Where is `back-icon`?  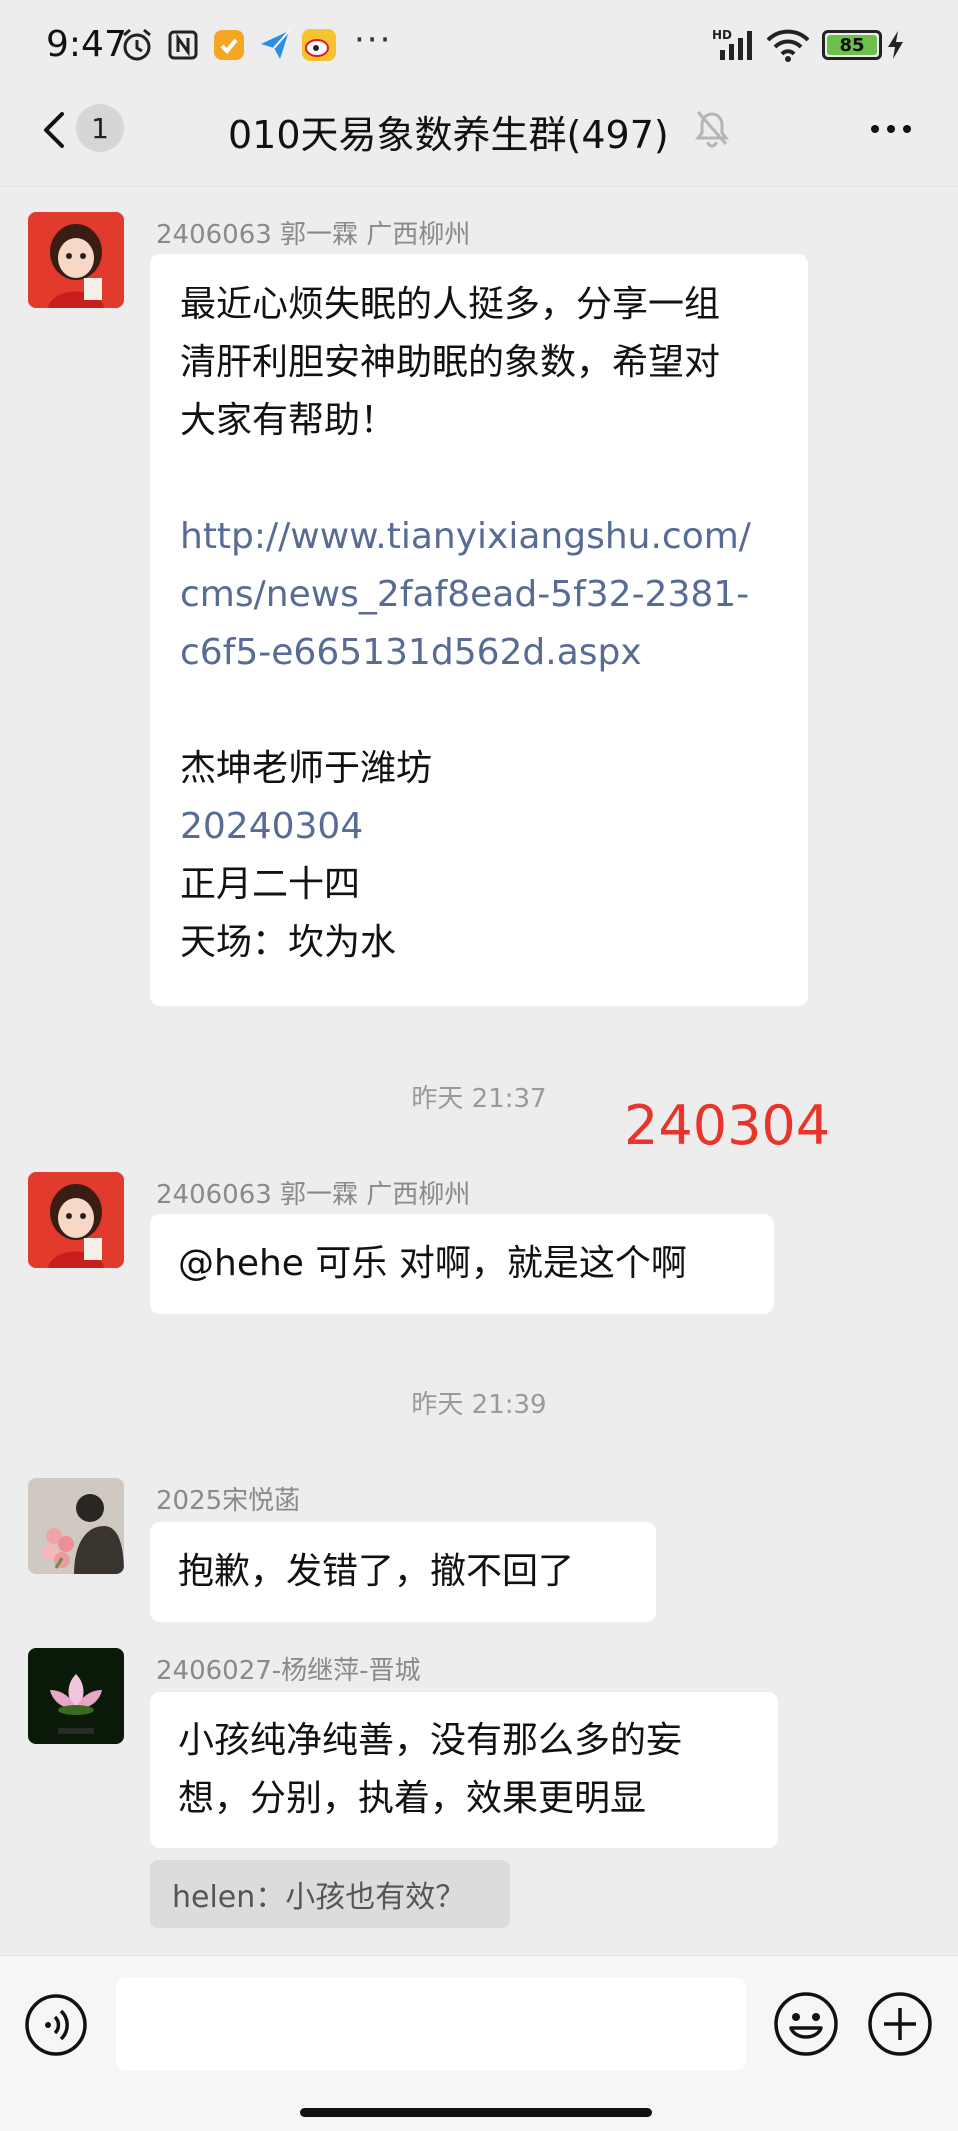
back-icon is located at coordinates (54, 130).